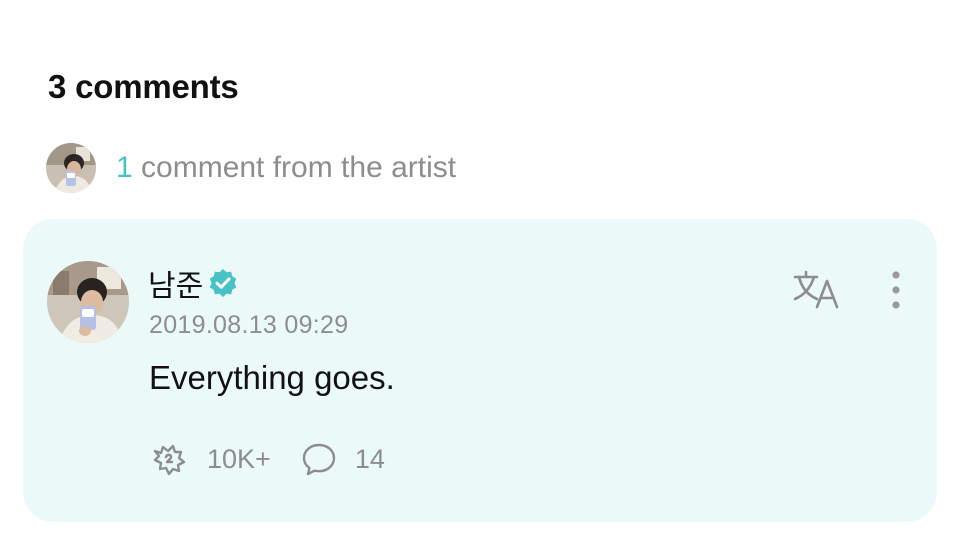  I want to click on like-button: 10K+, so click(210, 459).